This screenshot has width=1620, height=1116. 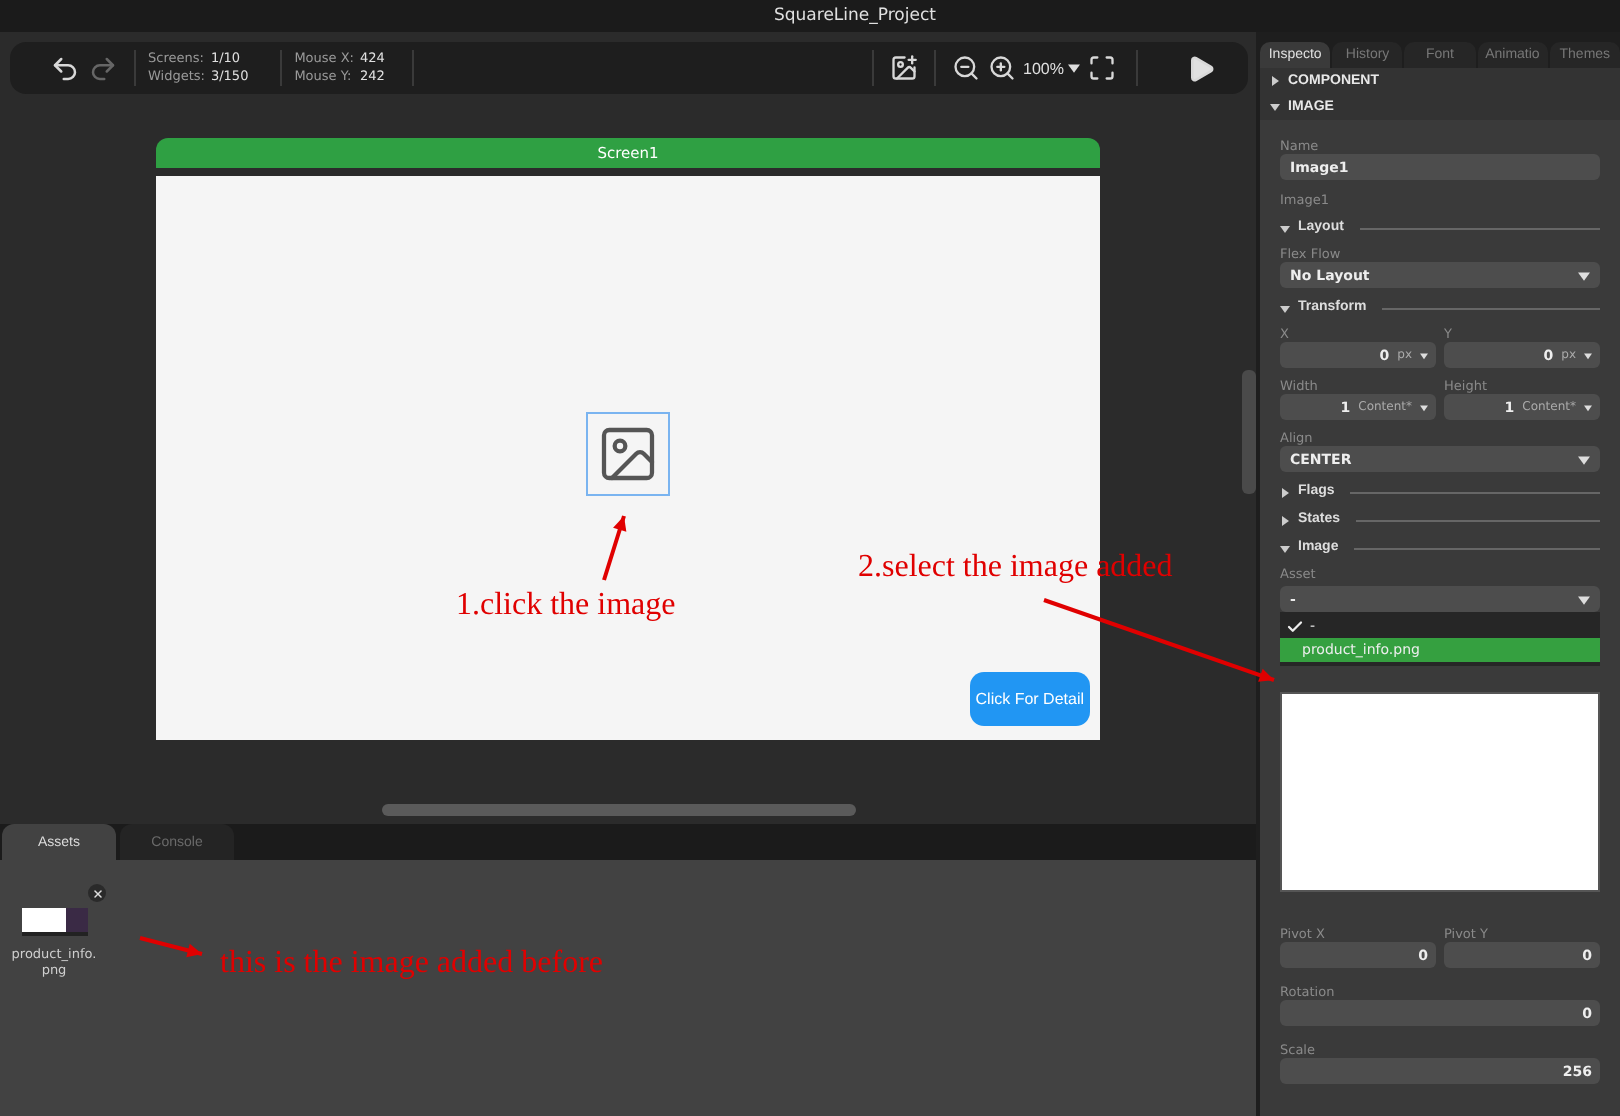 What do you see at coordinates (1051, 68) in the screenshot?
I see `zoom-dropdown: 100%` at bounding box center [1051, 68].